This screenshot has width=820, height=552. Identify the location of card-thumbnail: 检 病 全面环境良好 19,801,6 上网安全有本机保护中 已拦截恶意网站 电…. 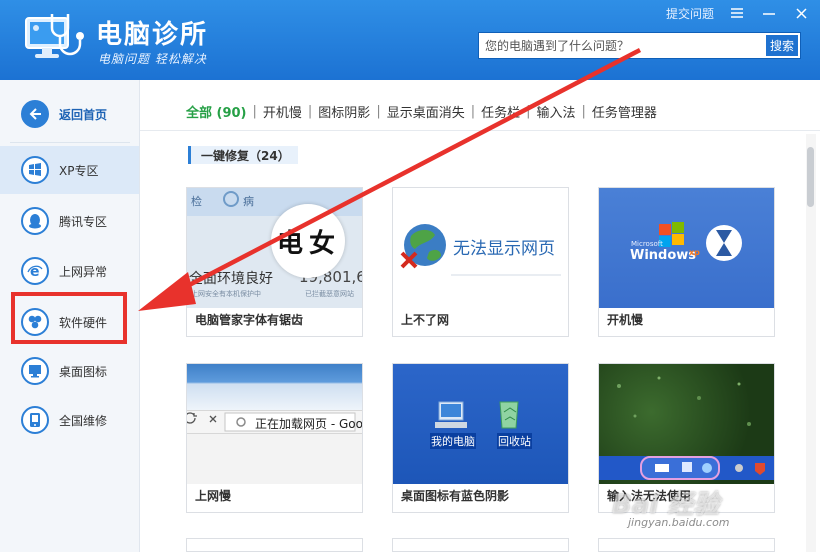
(274, 248).